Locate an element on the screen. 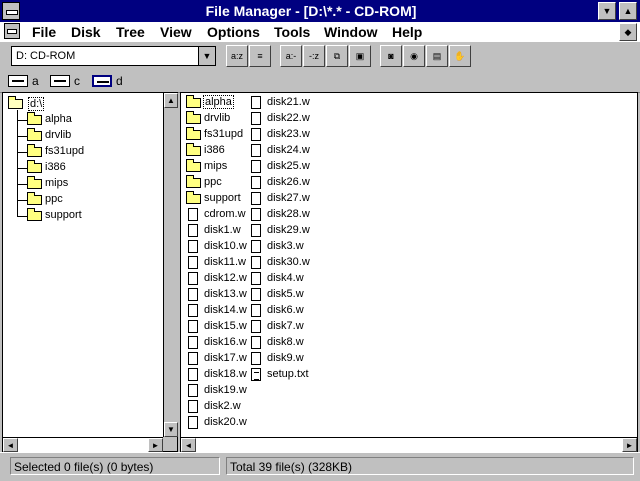 Image resolution: width=640 pixels, height=481 pixels. file-item: disk18.w is located at coordinates (217, 375).